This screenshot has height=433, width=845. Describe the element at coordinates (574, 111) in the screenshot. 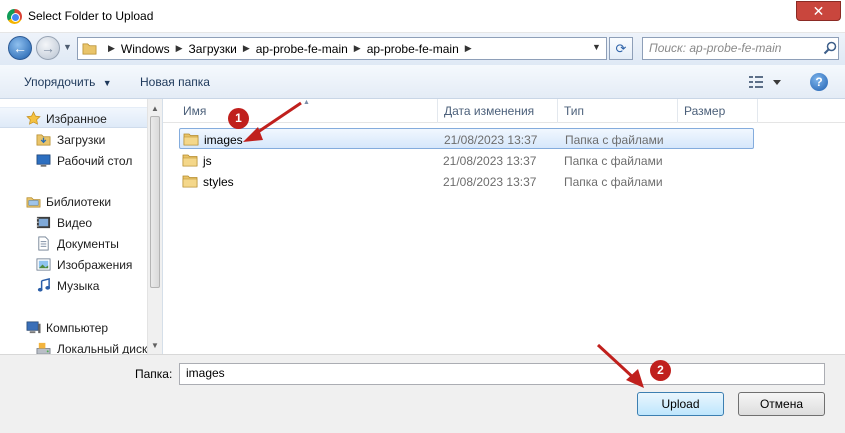

I see `column-header-type: Тип` at that location.